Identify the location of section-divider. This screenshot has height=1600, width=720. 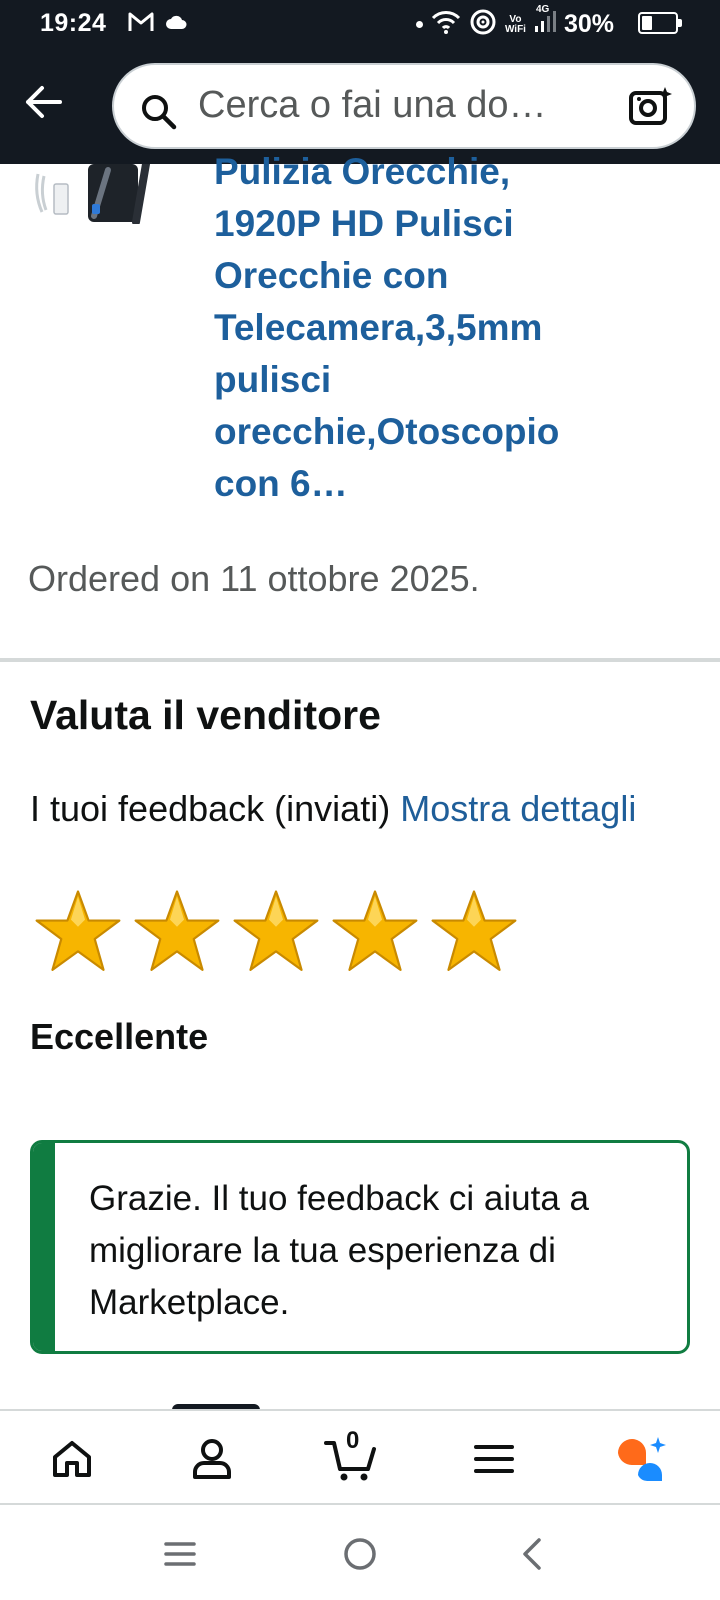
(360, 660).